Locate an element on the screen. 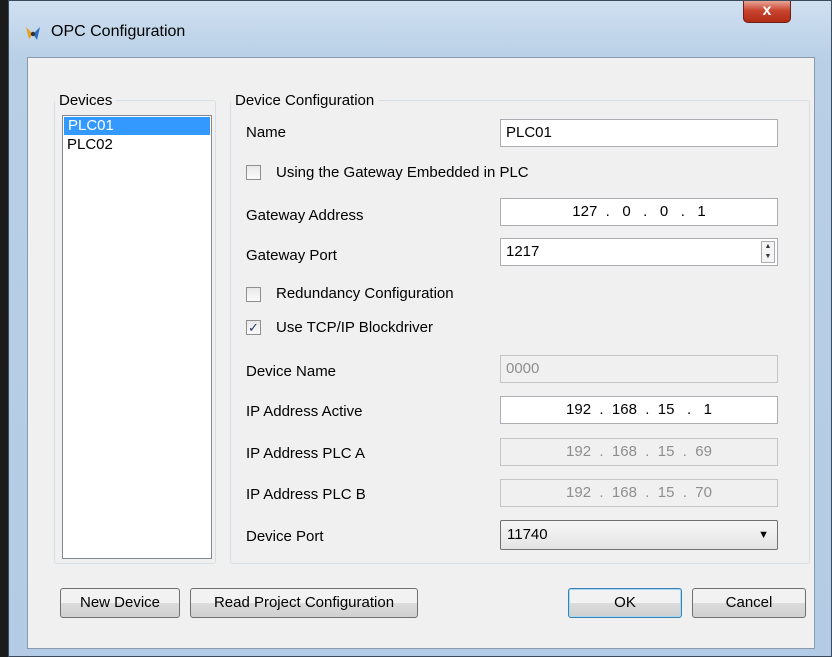 The image size is (832, 657). devices-listbox: PLC01 PLC02 is located at coordinates (137, 337).